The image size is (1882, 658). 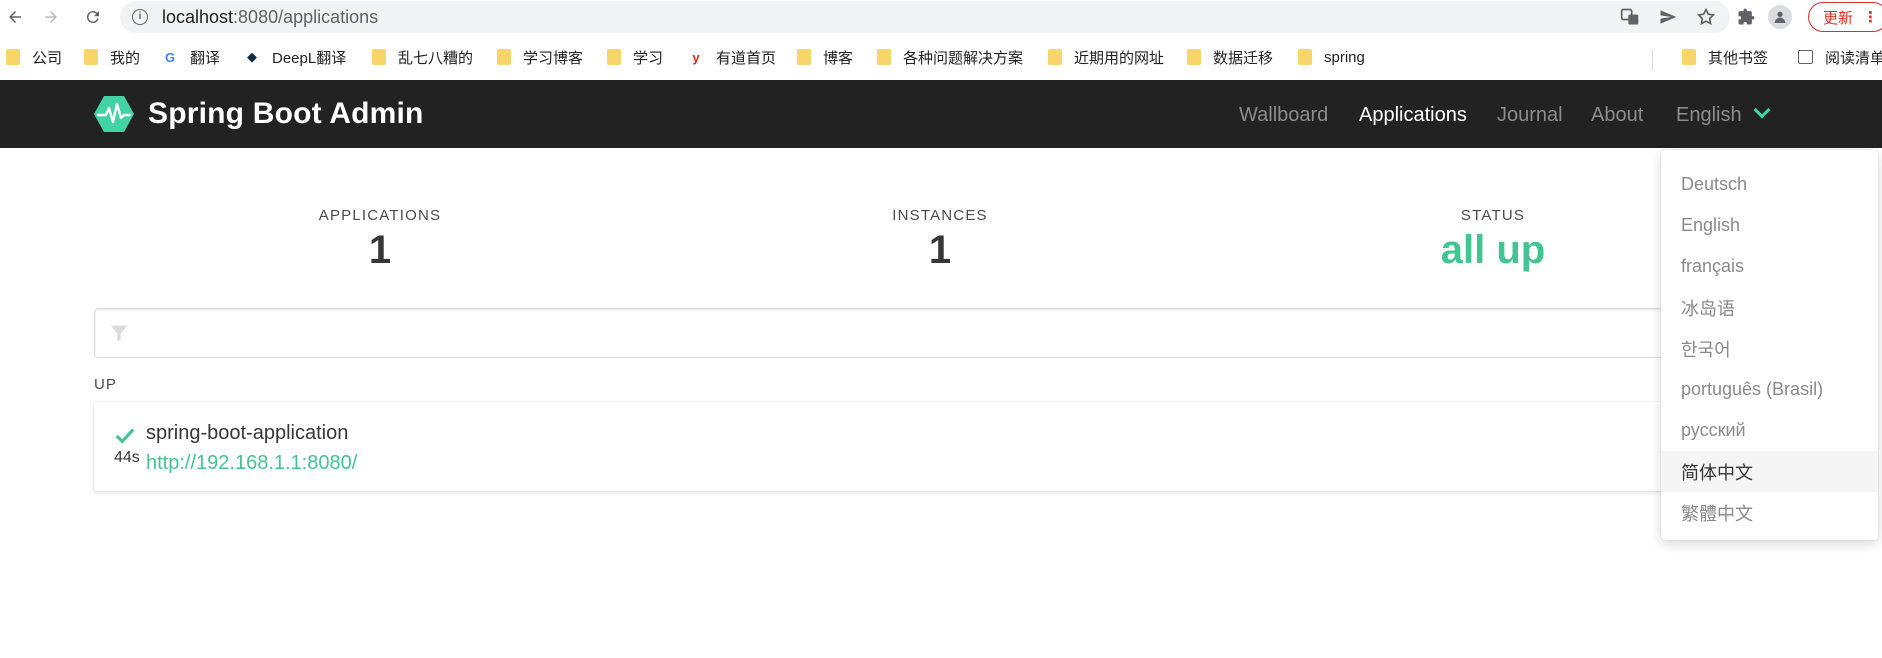 I want to click on bookmark-label: 近期用的网址, so click(x=1119, y=58).